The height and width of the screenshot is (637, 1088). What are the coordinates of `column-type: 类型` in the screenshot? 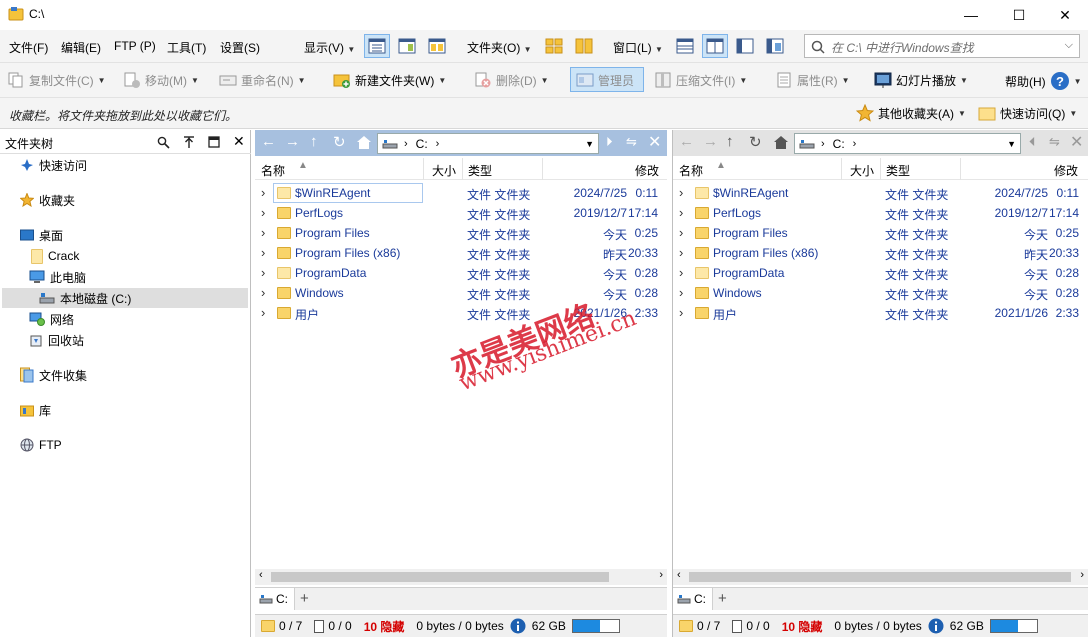 It's located at (898, 170).